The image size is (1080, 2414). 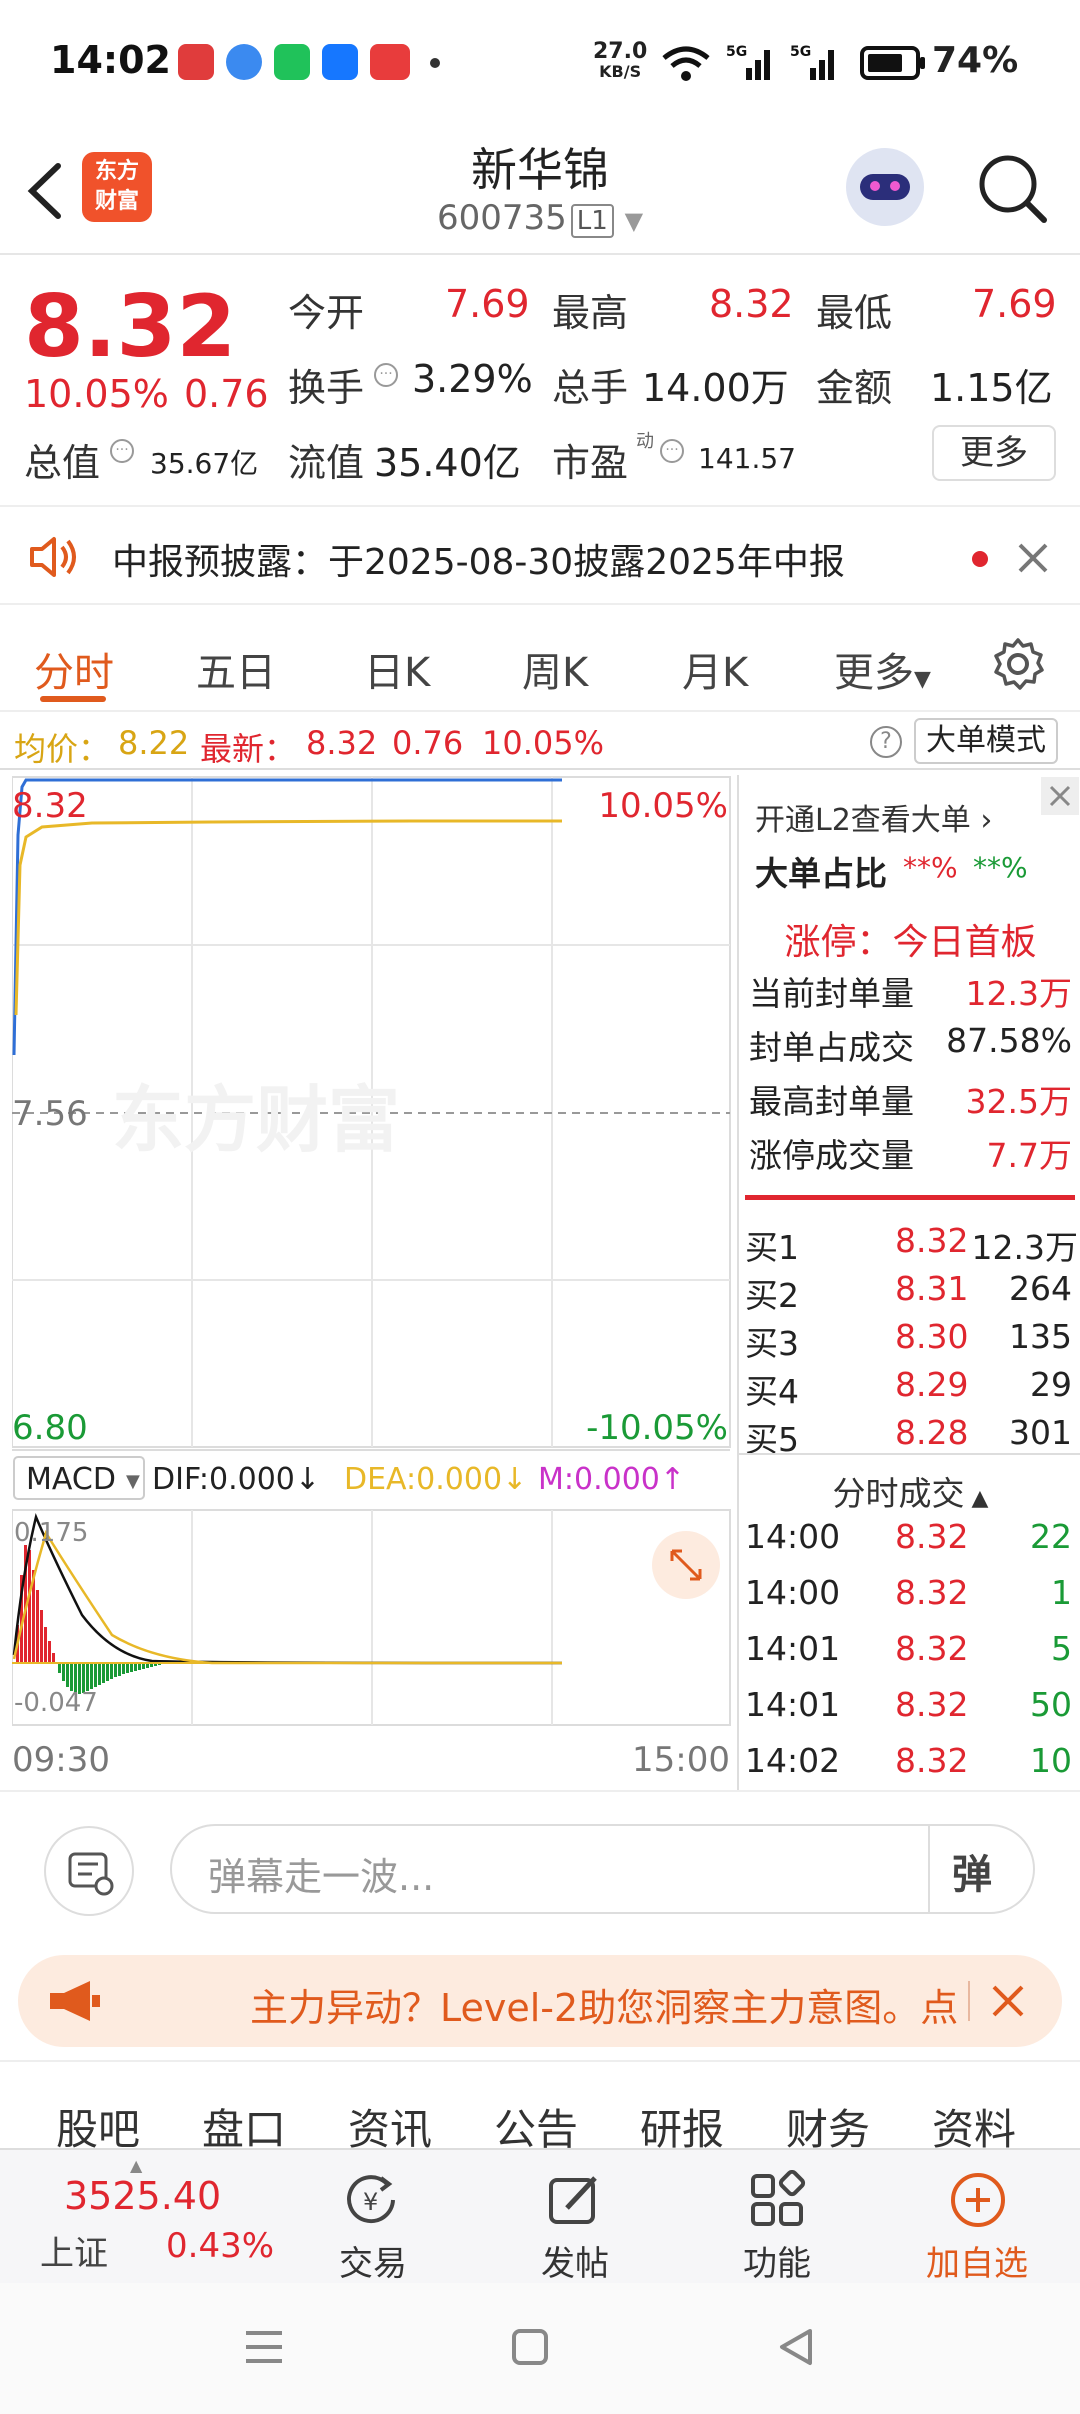 What do you see at coordinates (540, 2107) in the screenshot?
I see `content-tabs: 股吧 盘口 资讯 公告 研报 财务 资料` at bounding box center [540, 2107].